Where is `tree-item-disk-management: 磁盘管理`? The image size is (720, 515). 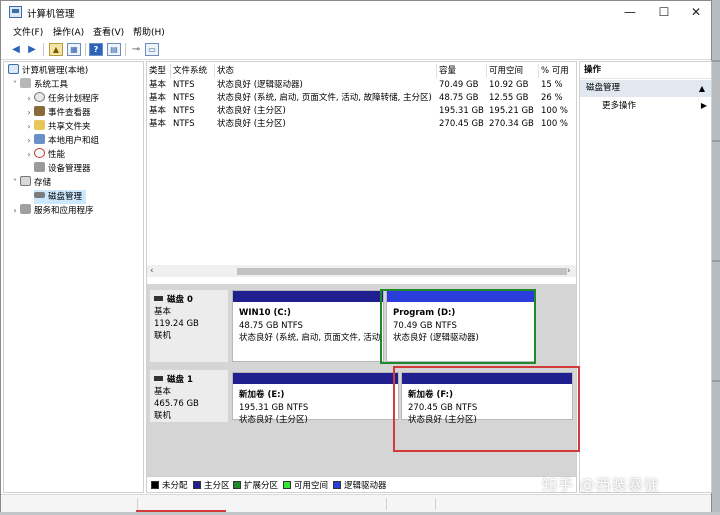 tree-item-disk-management: 磁盘管理 is located at coordinates (60, 197).